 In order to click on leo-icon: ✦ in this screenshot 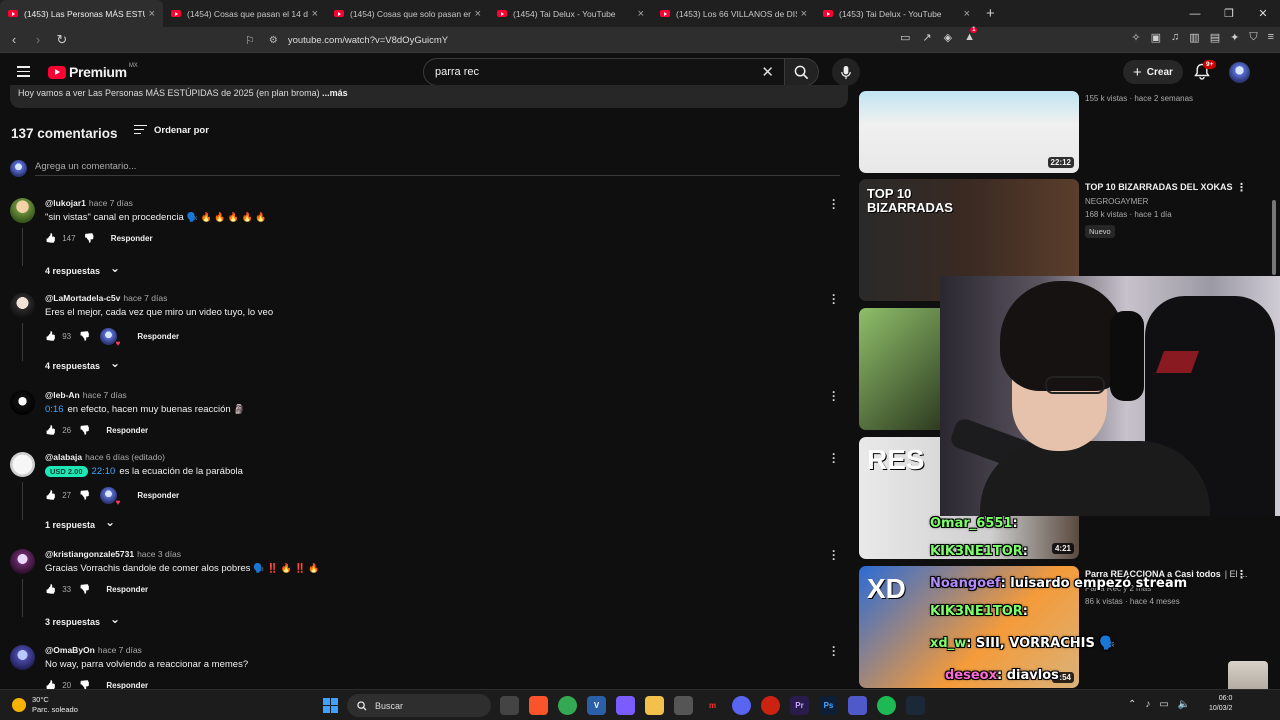, I will do `click(1234, 37)`.